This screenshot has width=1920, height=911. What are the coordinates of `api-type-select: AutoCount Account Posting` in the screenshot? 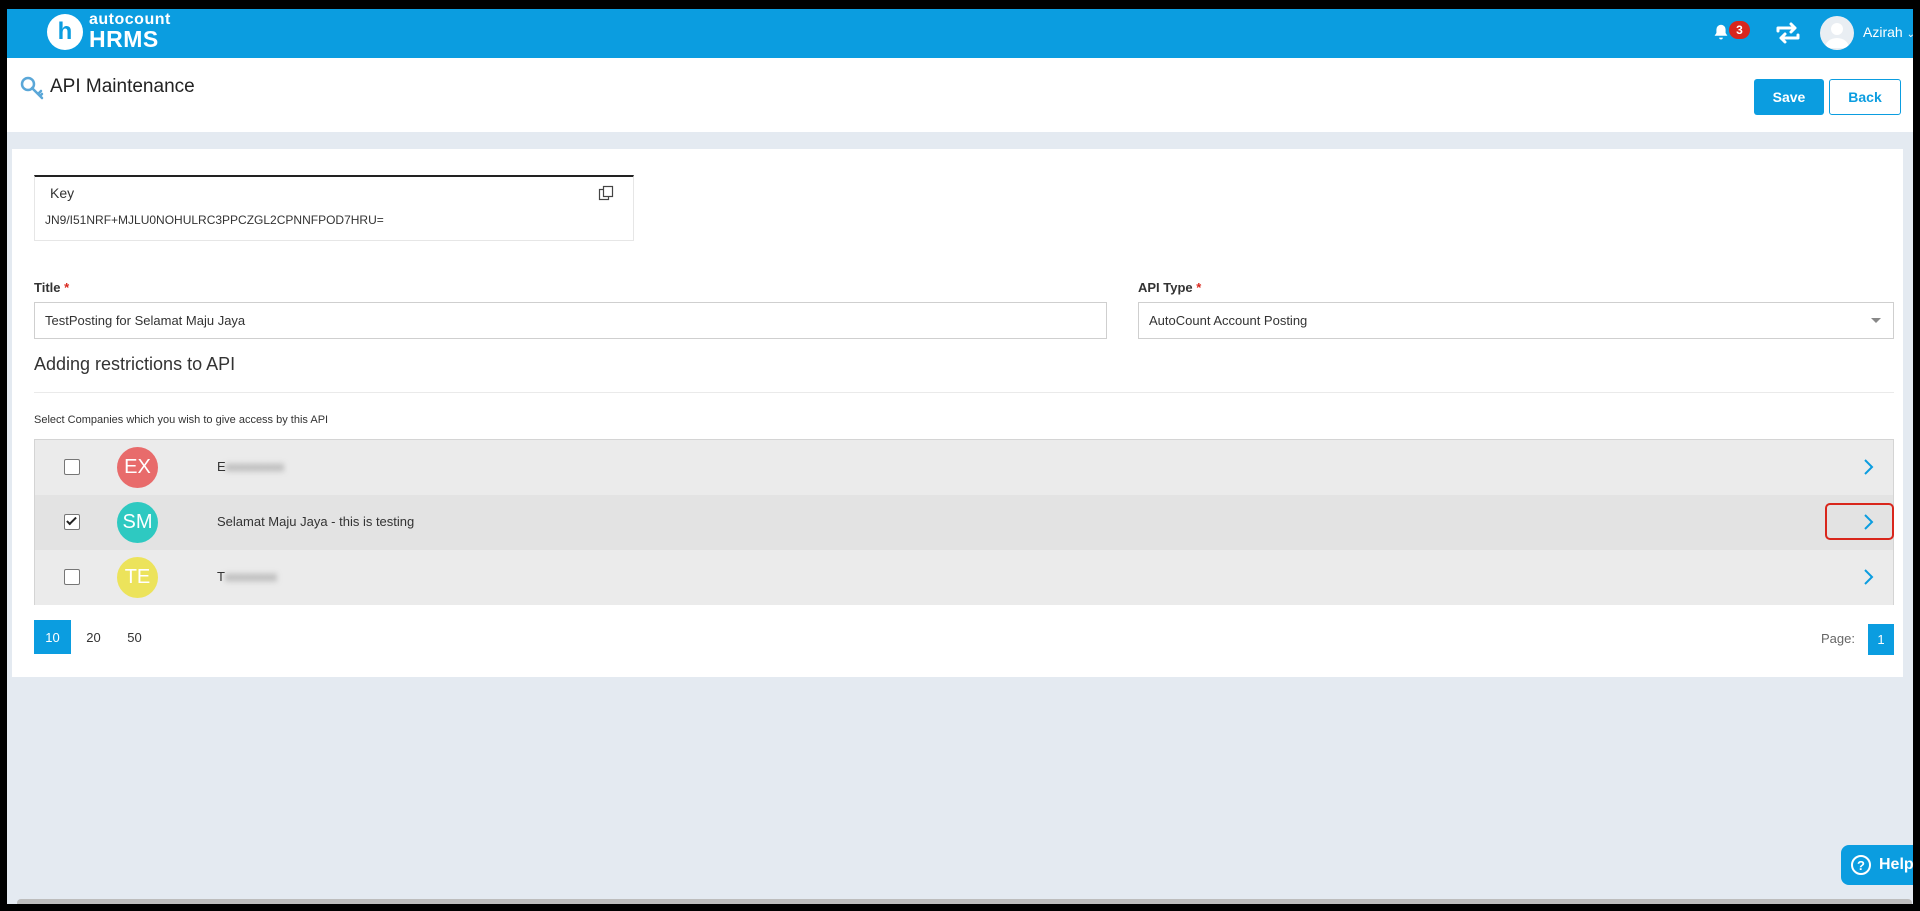 It's located at (1516, 320).